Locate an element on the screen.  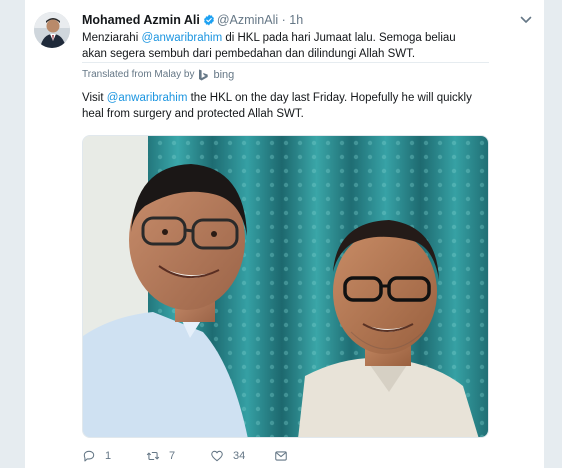
reply-button: 1 is located at coordinates (114, 456).